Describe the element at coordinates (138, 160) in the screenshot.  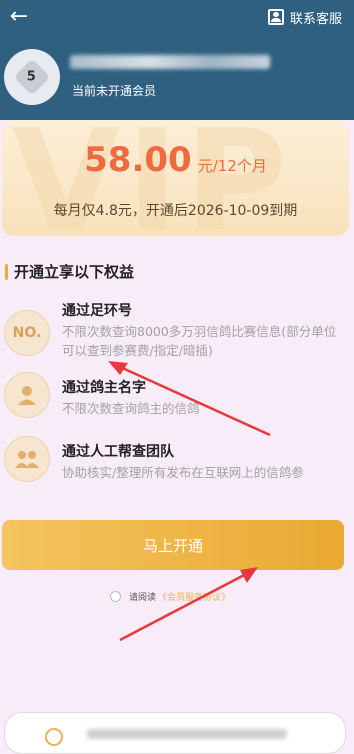
I see `price-amount: 58.00` at that location.